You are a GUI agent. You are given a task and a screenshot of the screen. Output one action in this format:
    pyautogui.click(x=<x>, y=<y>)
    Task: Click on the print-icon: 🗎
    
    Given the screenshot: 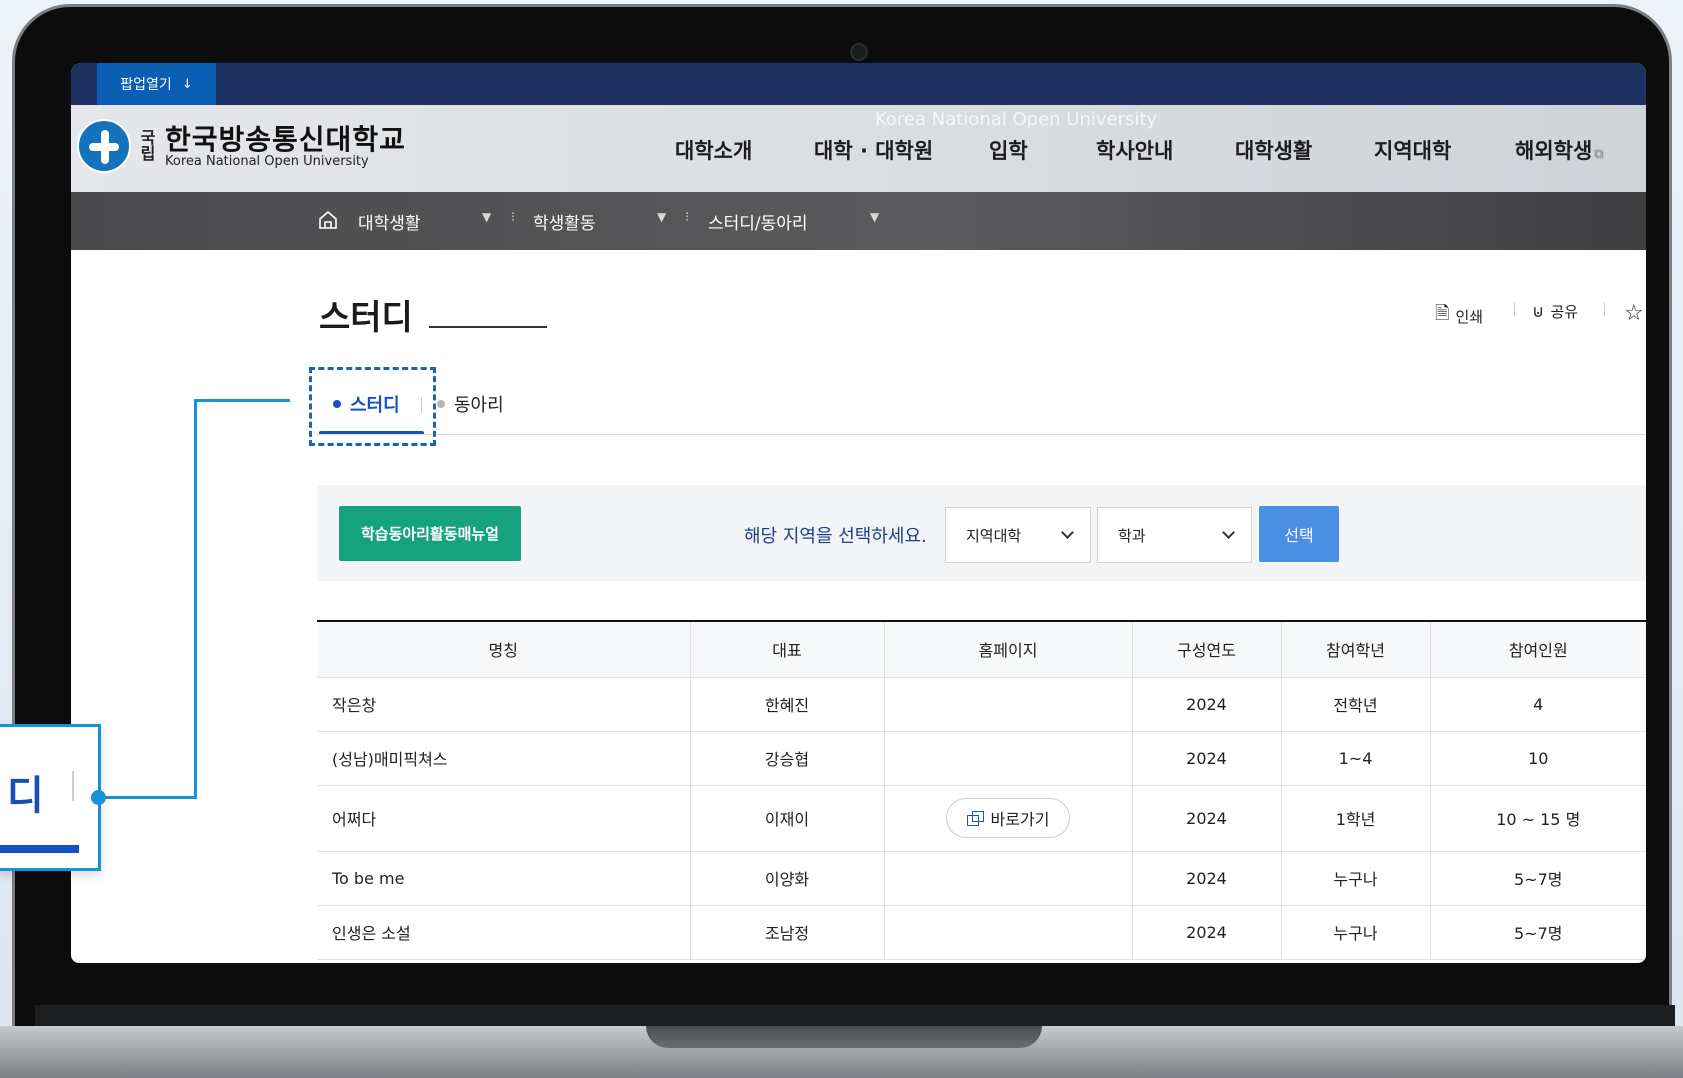 What is the action you would take?
    pyautogui.click(x=1442, y=313)
    